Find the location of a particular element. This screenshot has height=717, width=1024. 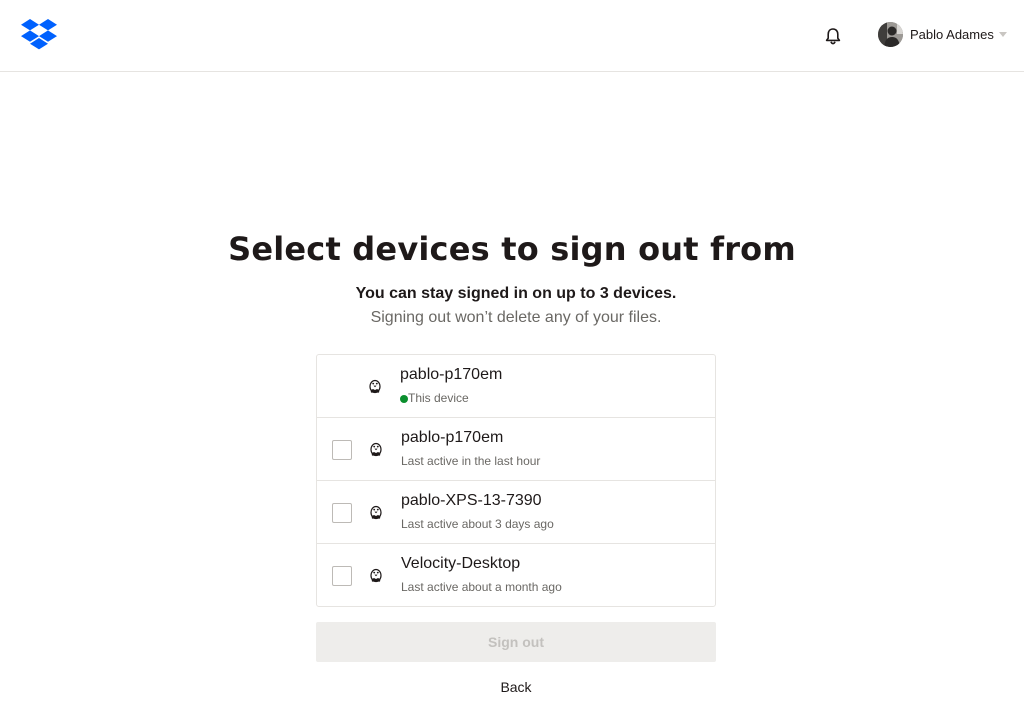

dropbox-logo-icon is located at coordinates (39, 34).